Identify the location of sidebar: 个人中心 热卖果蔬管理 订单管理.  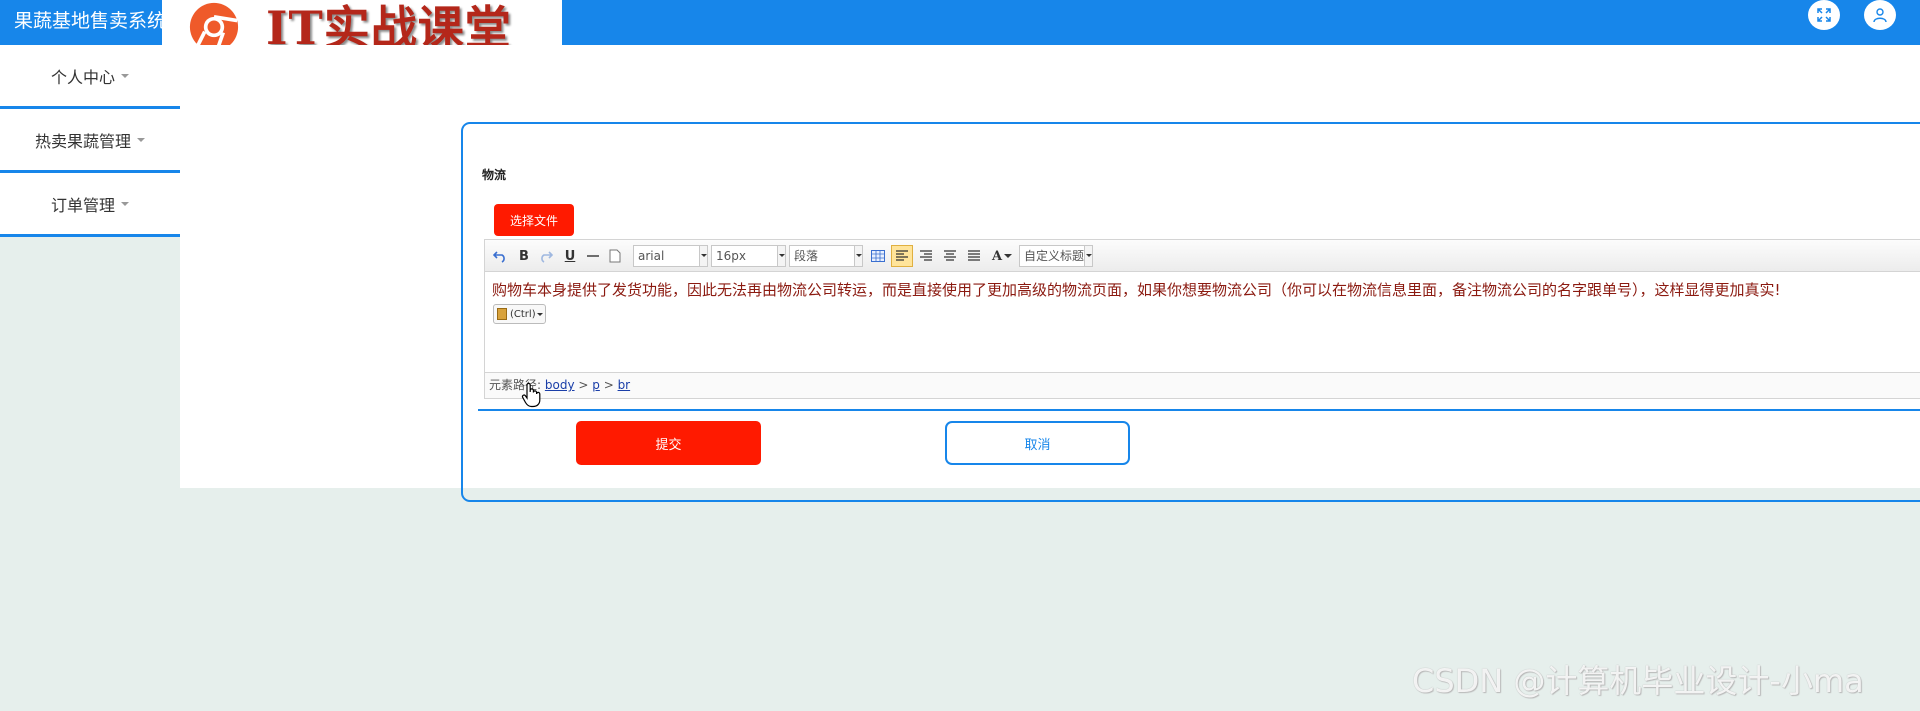
(90, 141).